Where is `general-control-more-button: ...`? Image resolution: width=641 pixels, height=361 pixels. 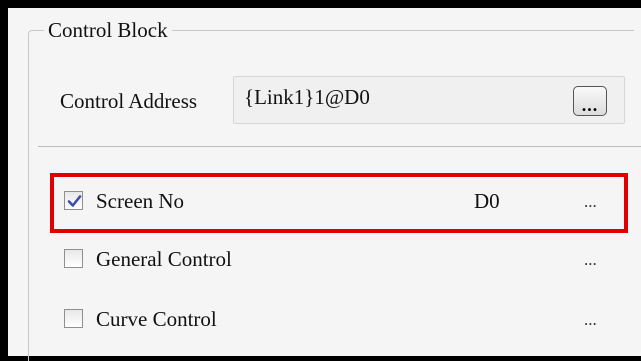 general-control-more-button: ... is located at coordinates (590, 260).